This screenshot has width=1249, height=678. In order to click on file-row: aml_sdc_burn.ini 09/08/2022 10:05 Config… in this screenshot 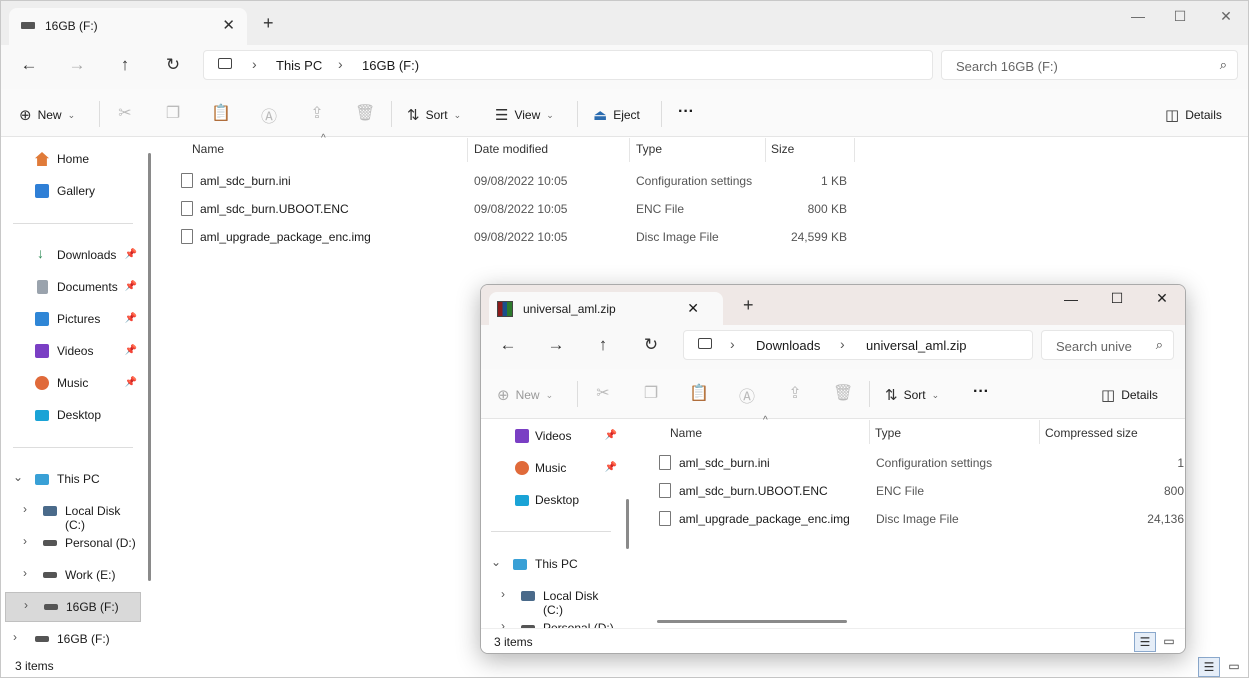, I will do `click(515, 181)`.